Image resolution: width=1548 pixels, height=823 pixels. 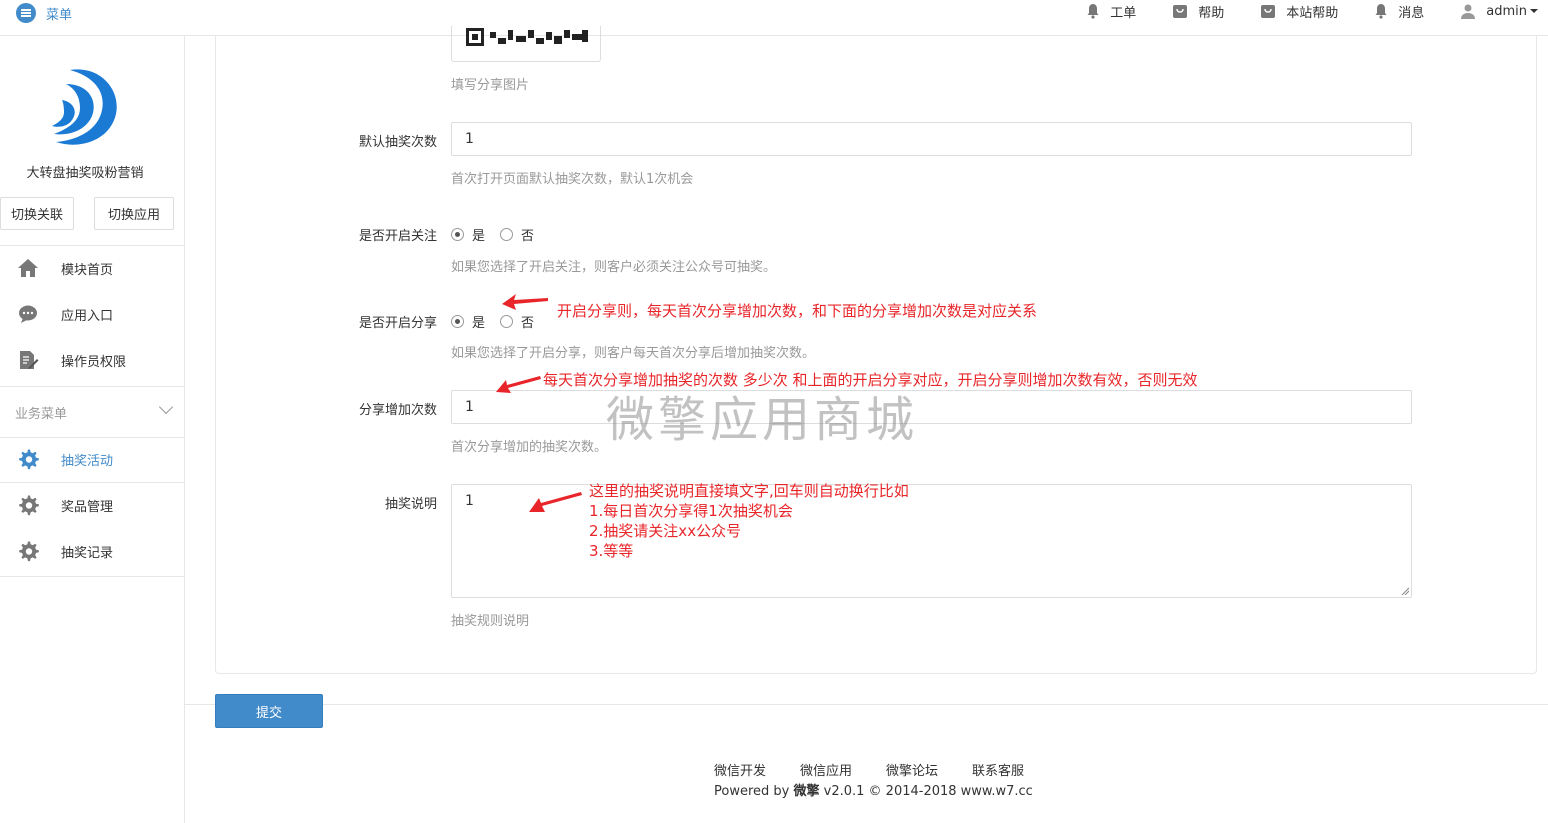 I want to click on enable-follow-no-radio, so click(x=507, y=234).